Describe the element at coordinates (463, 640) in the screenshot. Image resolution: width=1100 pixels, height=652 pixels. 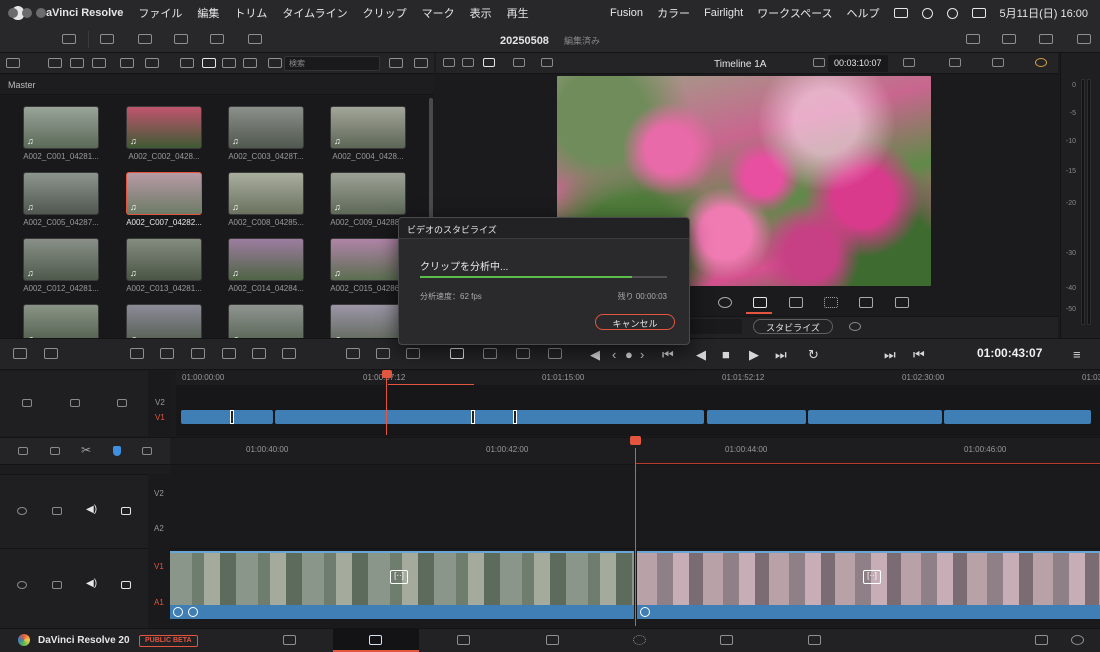
I see `edit-page-icon` at that location.